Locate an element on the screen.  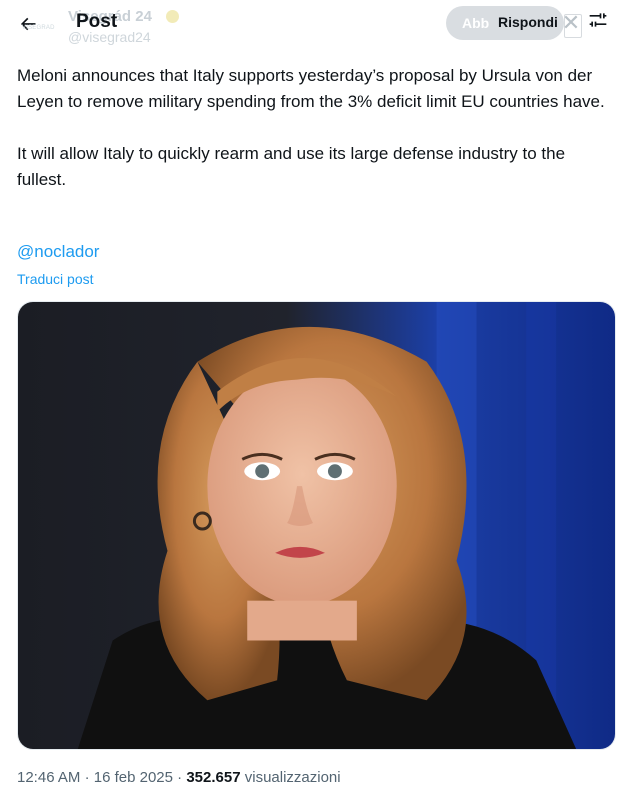
settings-button is located at coordinates (599, 21).